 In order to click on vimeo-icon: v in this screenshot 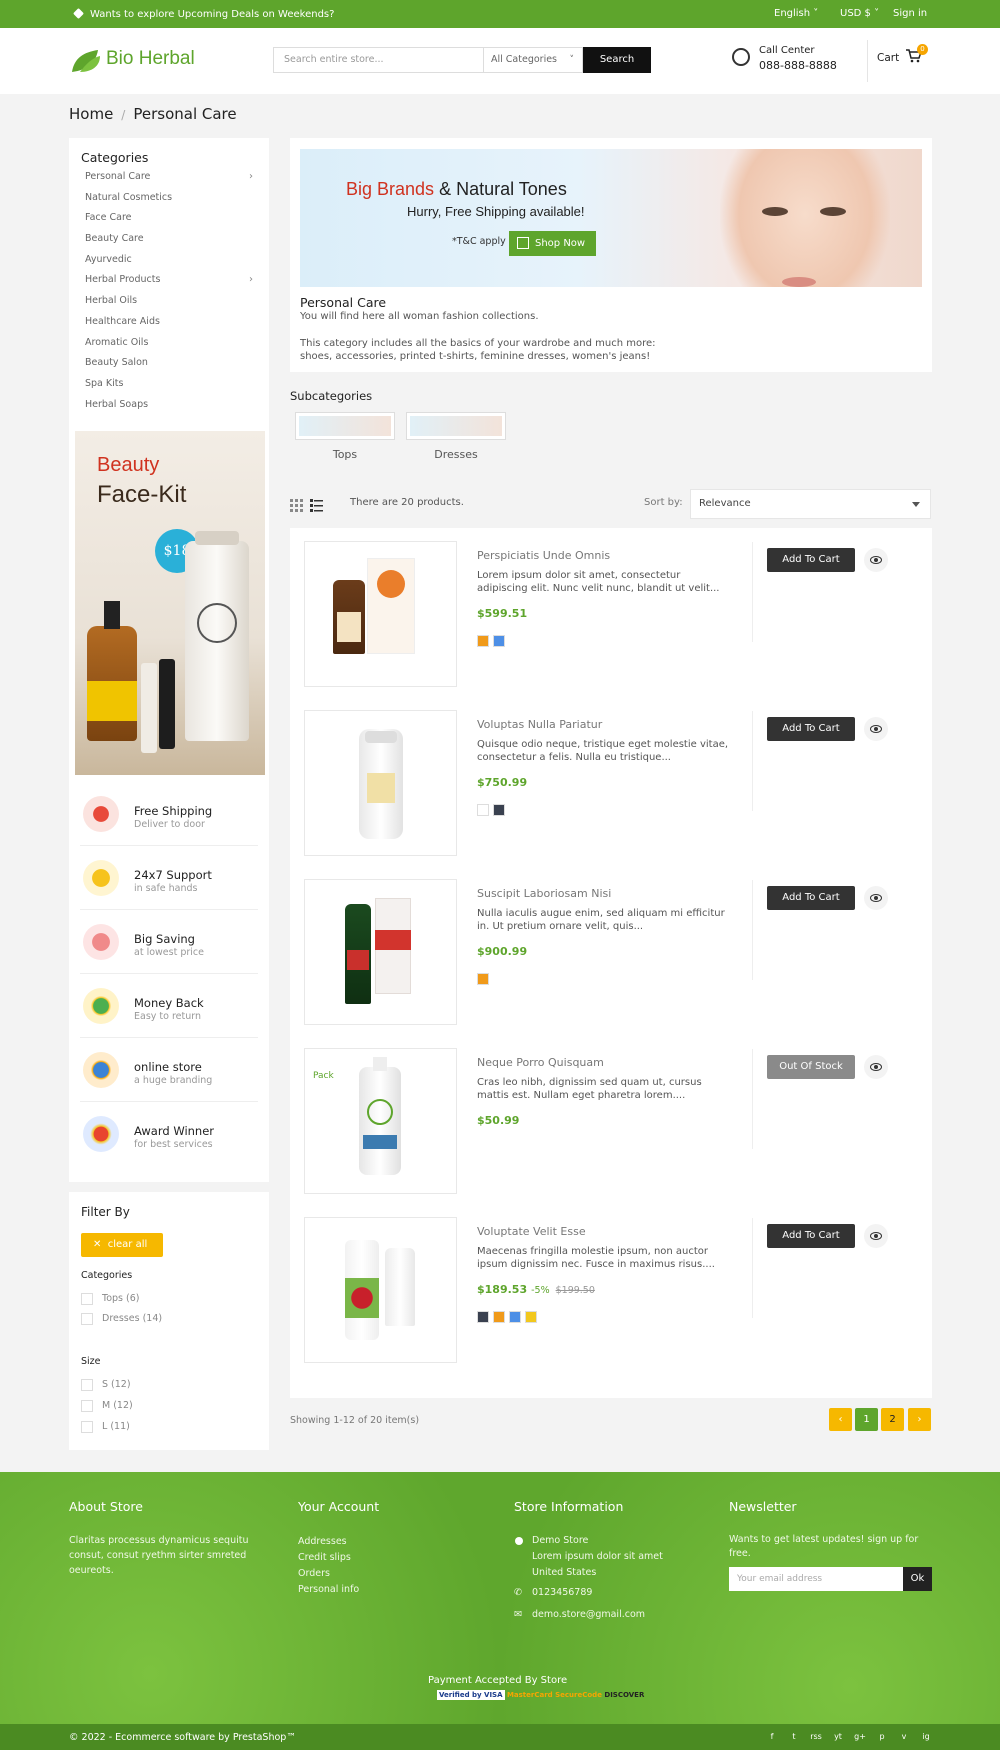, I will do `click(904, 1737)`.